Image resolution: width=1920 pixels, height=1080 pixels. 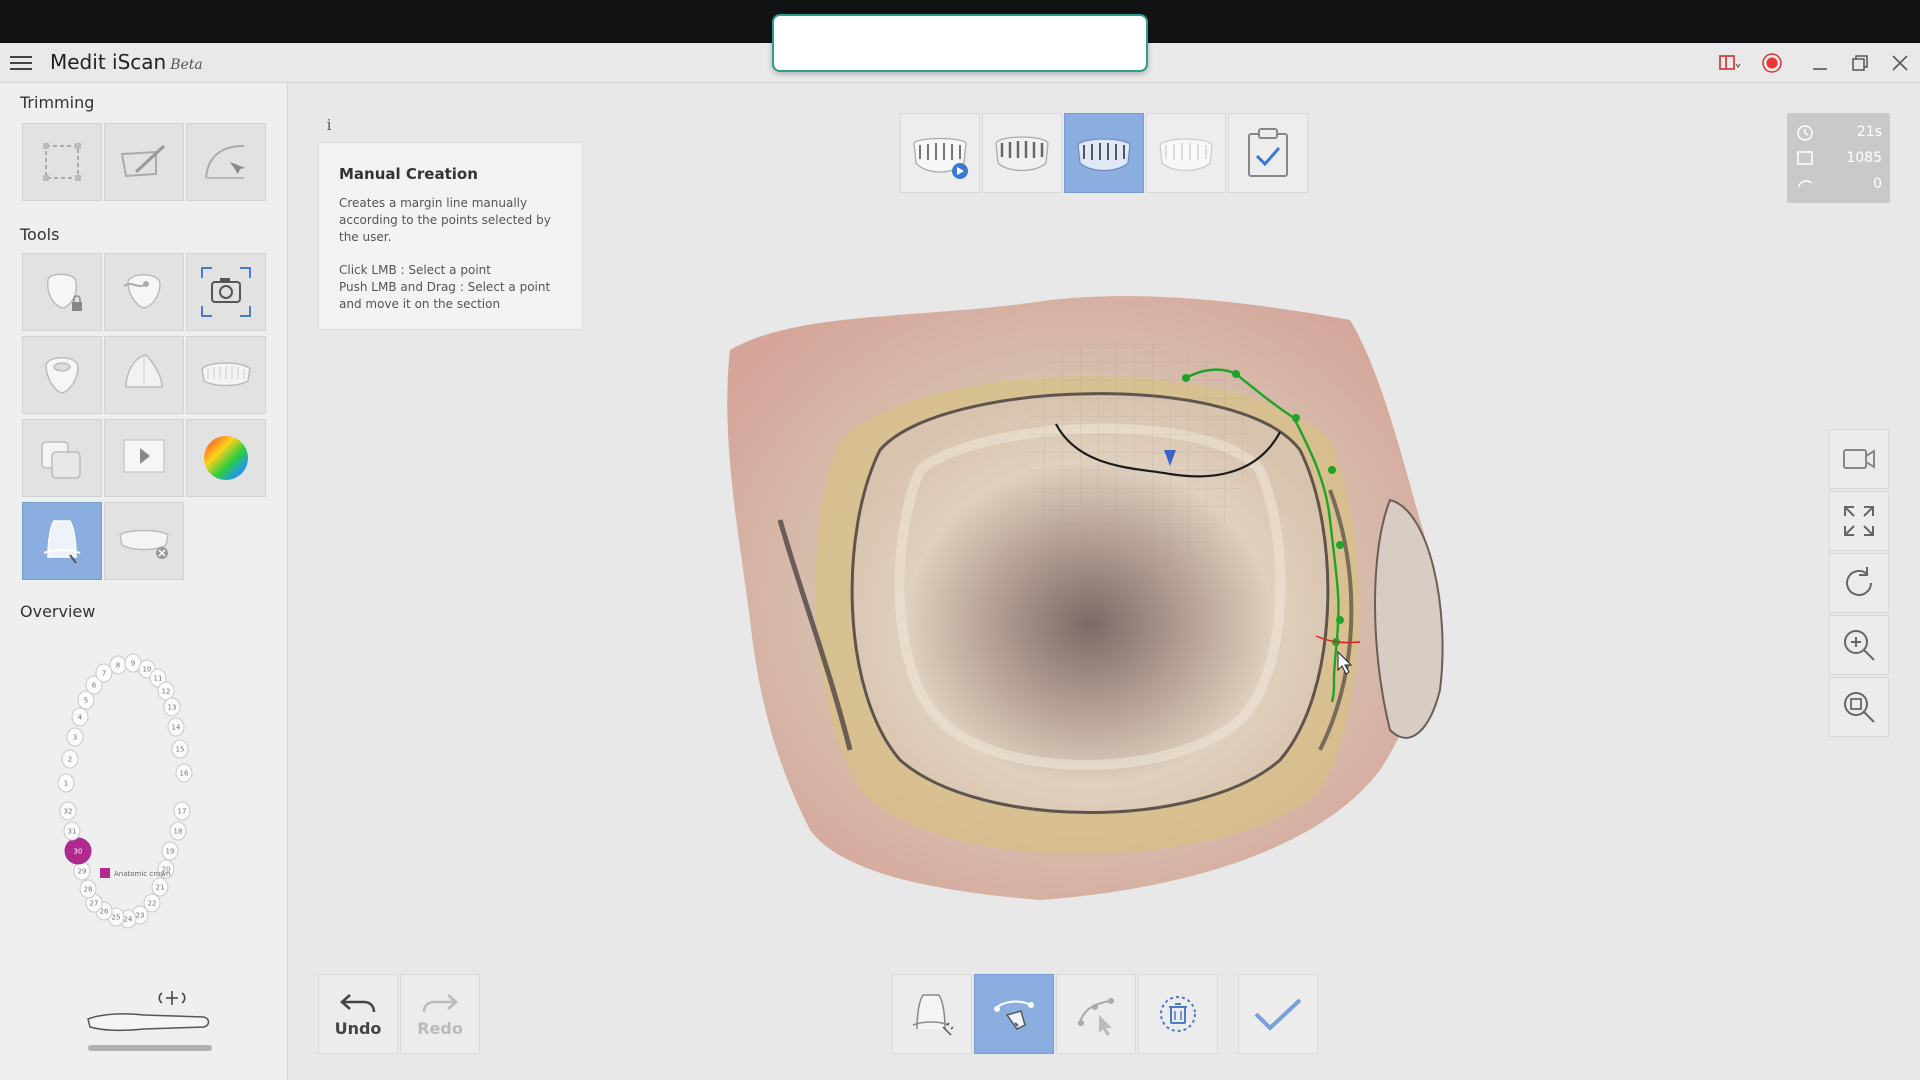 What do you see at coordinates (133, 664) in the screenshot?
I see `tooth-number-9: 9` at bounding box center [133, 664].